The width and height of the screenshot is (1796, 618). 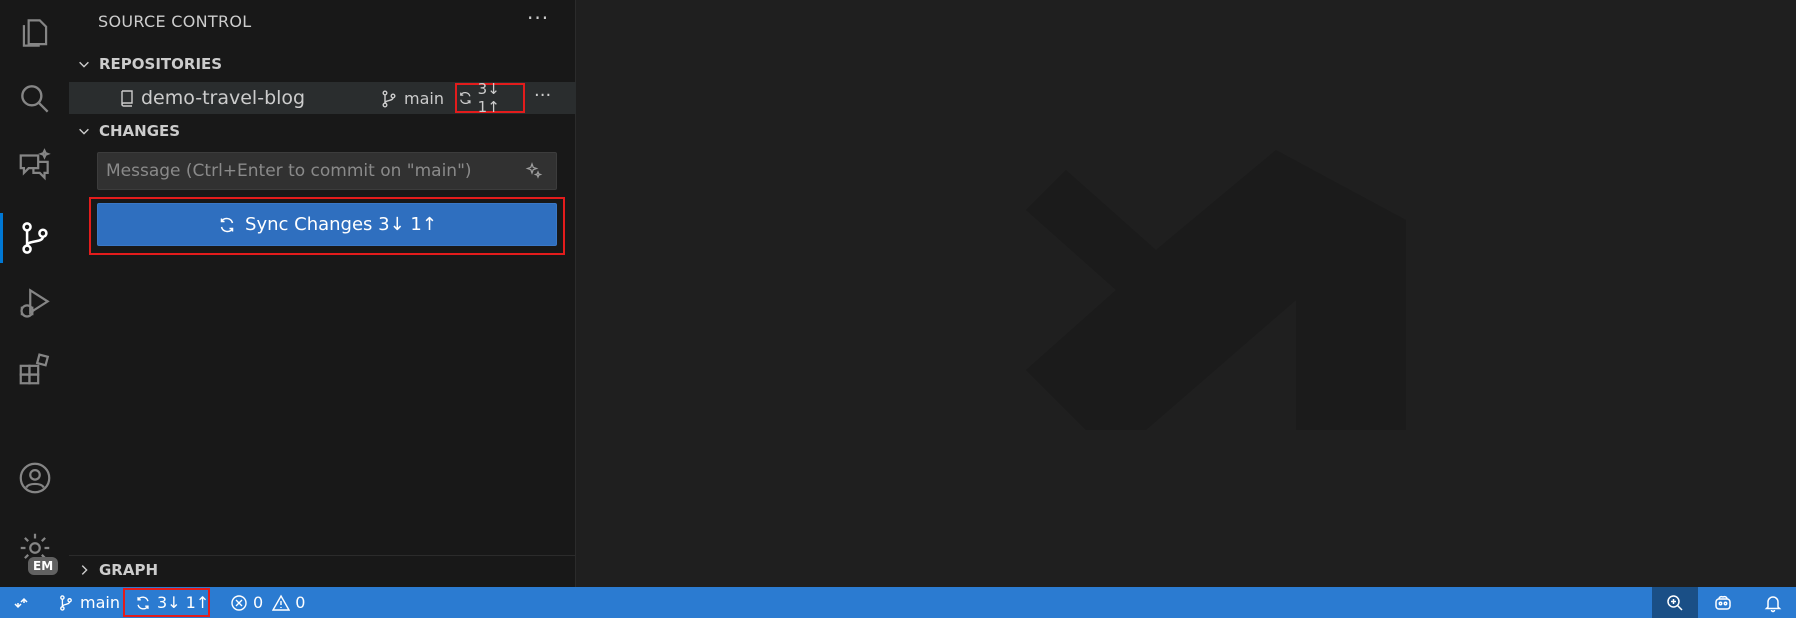 What do you see at coordinates (129, 570) in the screenshot?
I see `graph-label: GRAPH` at bounding box center [129, 570].